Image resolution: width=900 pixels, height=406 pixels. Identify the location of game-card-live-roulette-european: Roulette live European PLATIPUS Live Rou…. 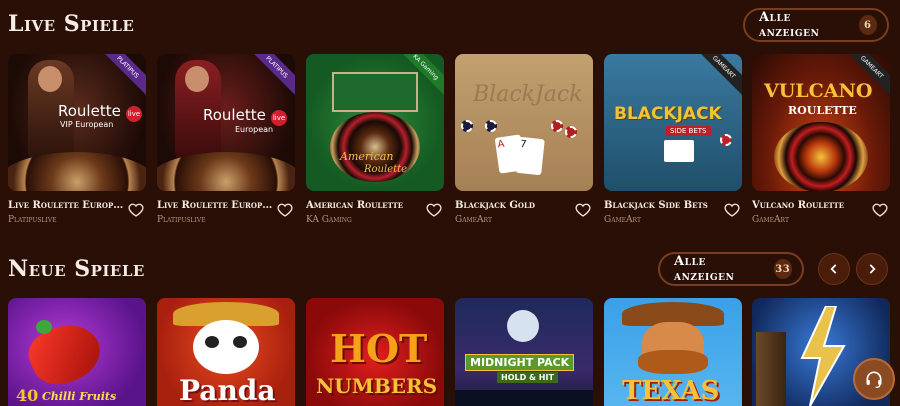
(226, 139).